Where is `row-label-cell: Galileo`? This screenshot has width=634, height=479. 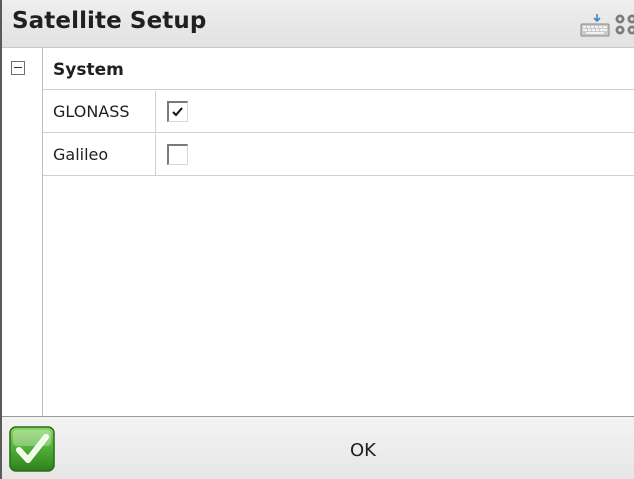
row-label-cell: Galileo is located at coordinates (99, 154).